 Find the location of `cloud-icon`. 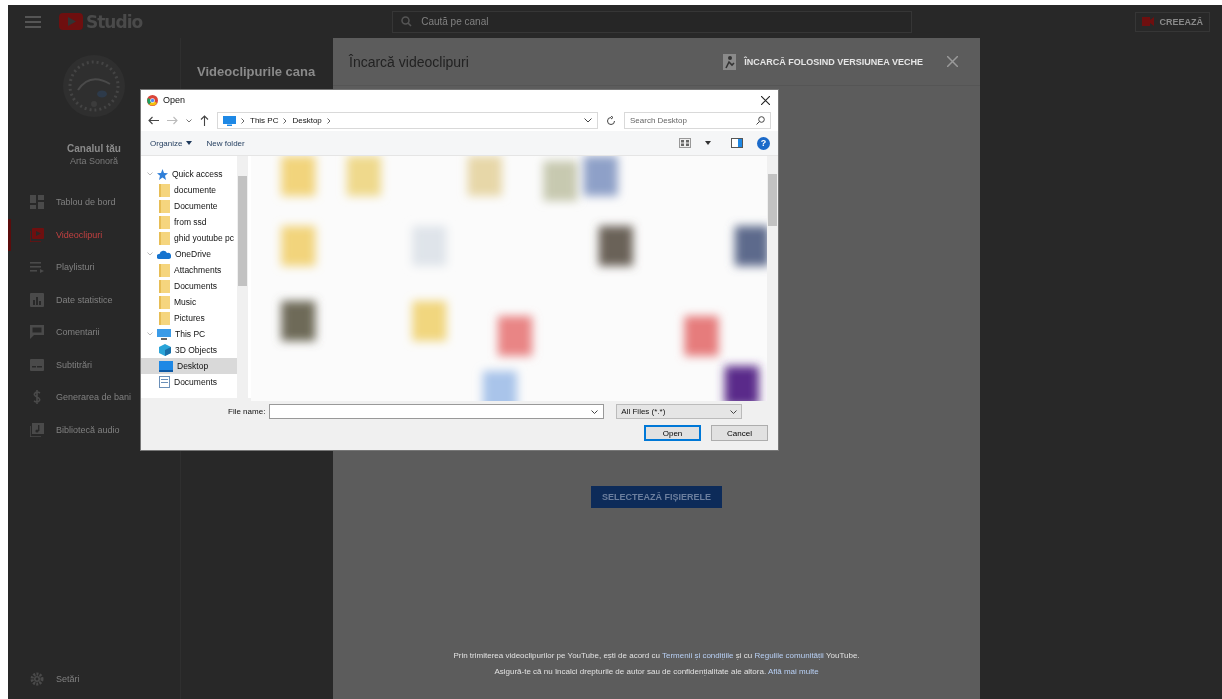

cloud-icon is located at coordinates (164, 254).